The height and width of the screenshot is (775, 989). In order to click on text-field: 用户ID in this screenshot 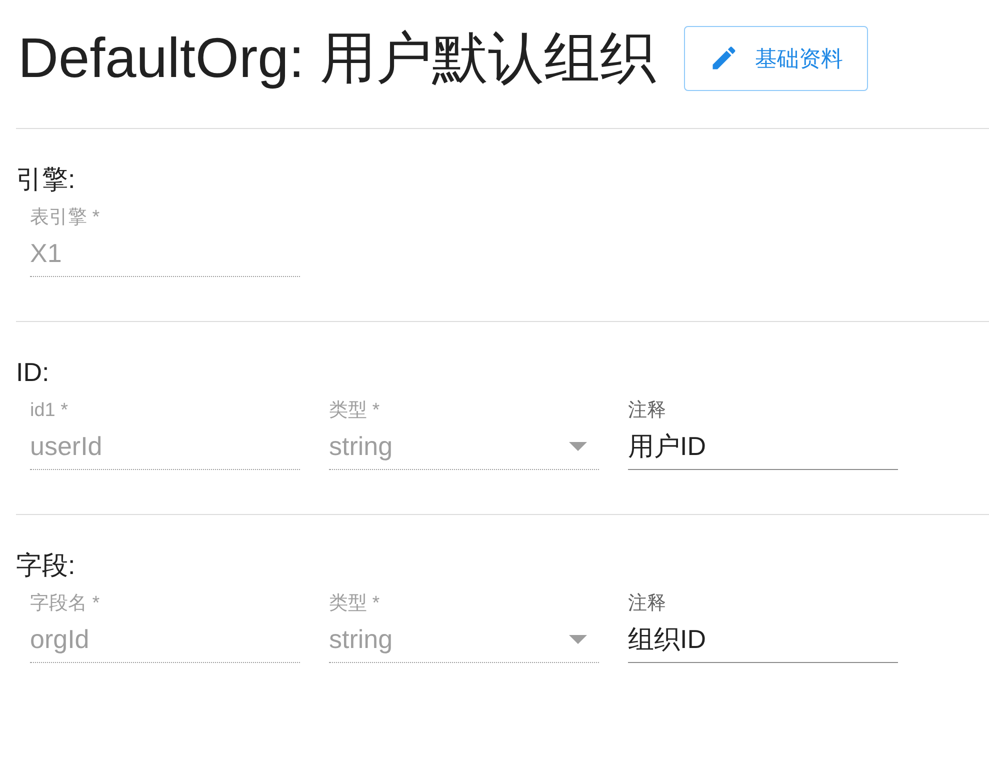, I will do `click(763, 447)`.